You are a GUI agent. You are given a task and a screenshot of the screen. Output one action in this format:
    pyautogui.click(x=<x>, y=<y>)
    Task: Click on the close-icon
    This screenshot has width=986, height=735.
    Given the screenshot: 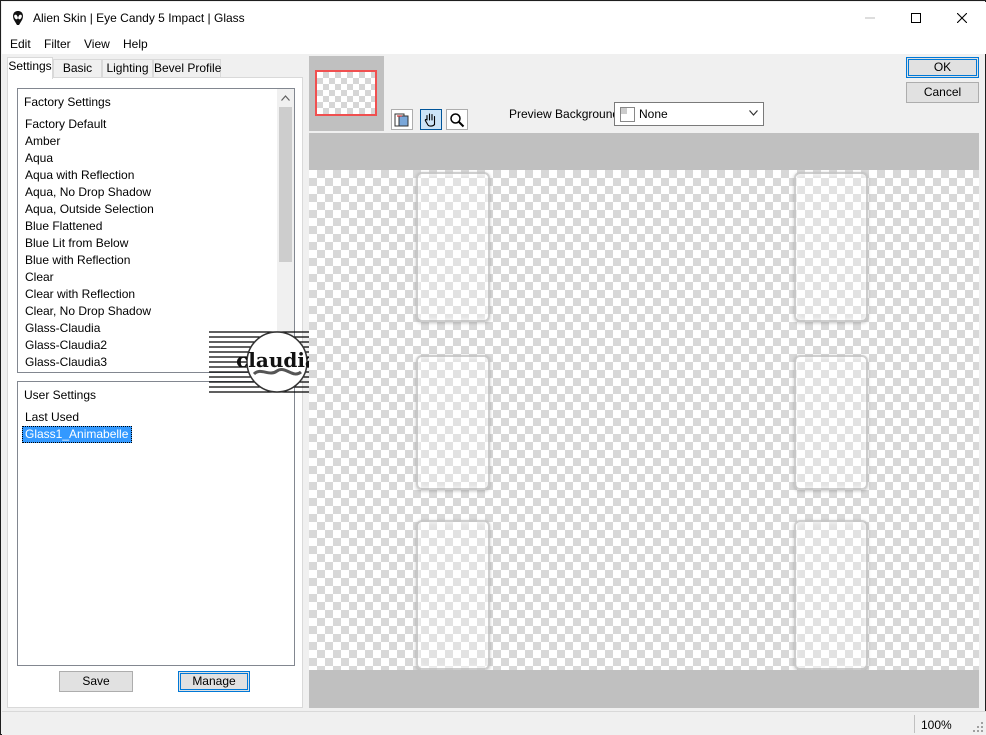 What is the action you would take?
    pyautogui.click(x=962, y=17)
    